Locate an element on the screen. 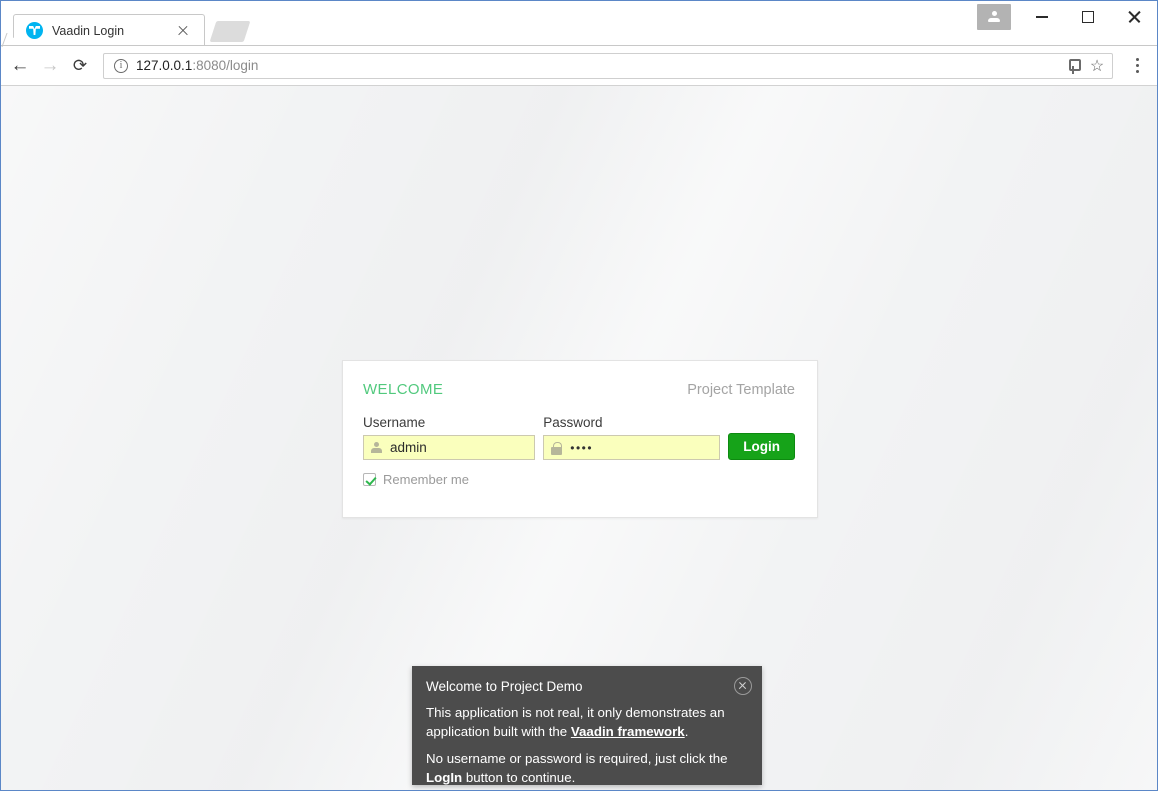  vaadin-framework-link: Vaadin framework is located at coordinates (628, 731).